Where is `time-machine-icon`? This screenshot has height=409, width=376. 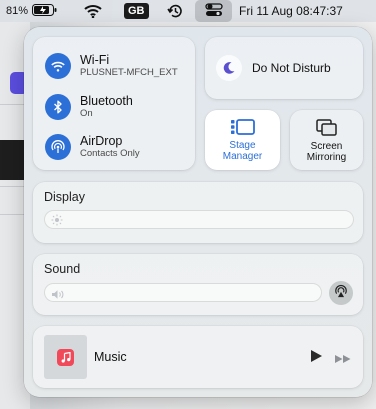
time-machine-icon is located at coordinates (175, 11).